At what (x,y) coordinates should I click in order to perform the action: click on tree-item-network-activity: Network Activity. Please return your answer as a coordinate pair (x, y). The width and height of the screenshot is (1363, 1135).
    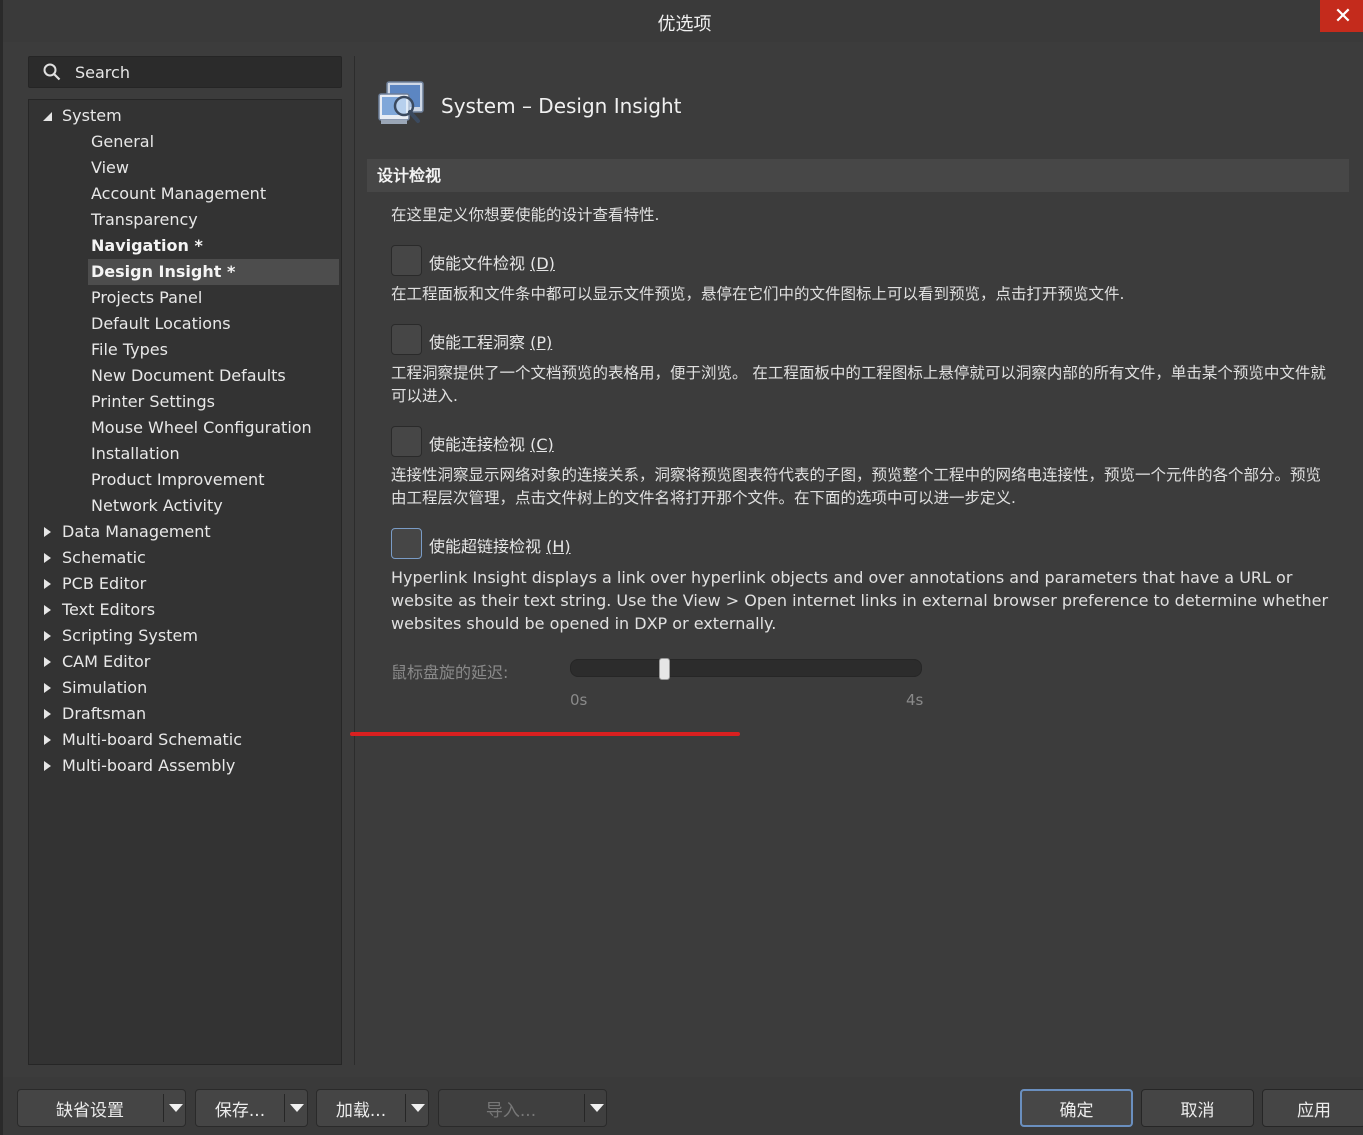
    Looking at the image, I should click on (185, 506).